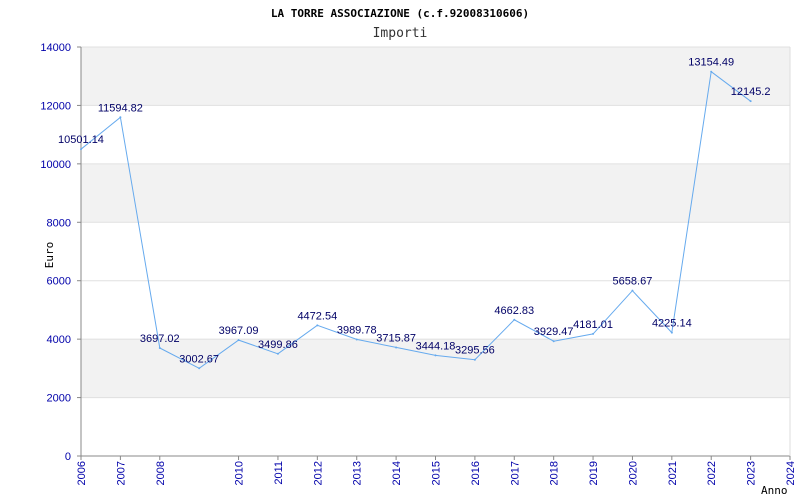 This screenshot has height=500, width=800. What do you see at coordinates (555, 473) in the screenshot?
I see `x-tick-label: 2018` at bounding box center [555, 473].